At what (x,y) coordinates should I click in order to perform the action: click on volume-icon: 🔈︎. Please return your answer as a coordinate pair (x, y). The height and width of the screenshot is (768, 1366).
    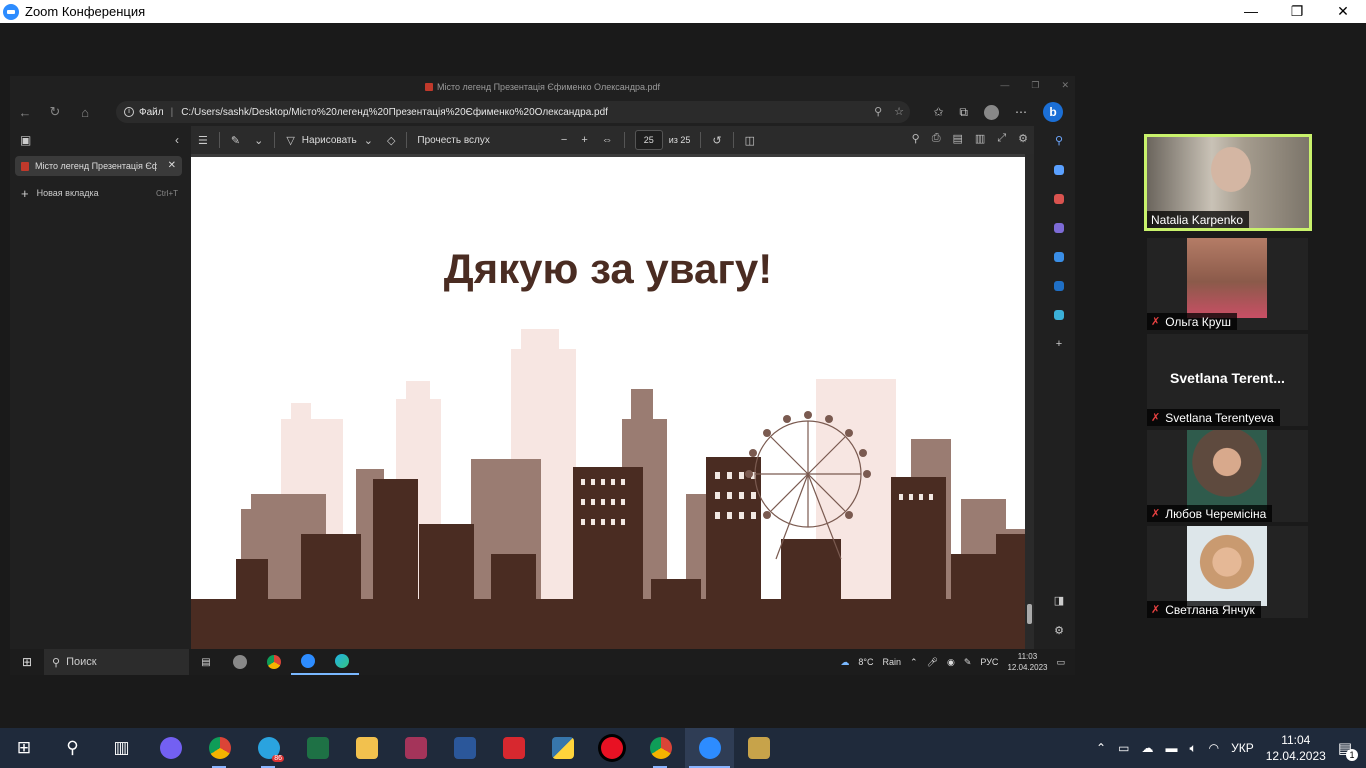
    Looking at the image, I should click on (1192, 748).